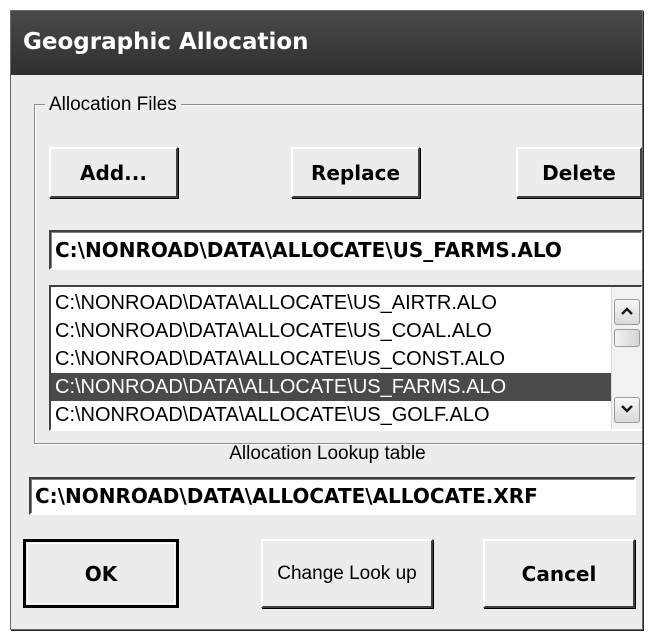 Image resolution: width=655 pixels, height=638 pixels. Describe the element at coordinates (345, 250) in the screenshot. I see `current-file-field: C:\NONROAD\DATA\ALLOCATE\US_FARMS.ALO` at that location.